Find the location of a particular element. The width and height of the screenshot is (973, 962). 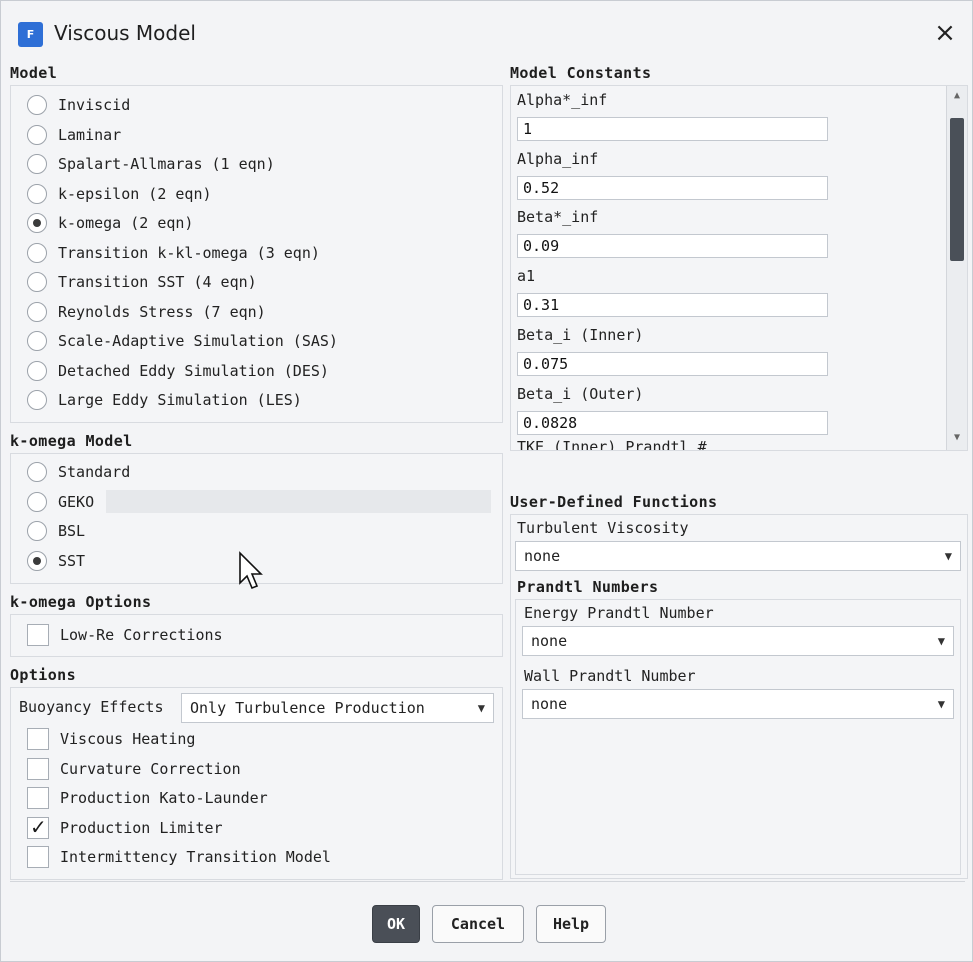

prandtl-numbers-title: Prandtl Numbers is located at coordinates (588, 587).